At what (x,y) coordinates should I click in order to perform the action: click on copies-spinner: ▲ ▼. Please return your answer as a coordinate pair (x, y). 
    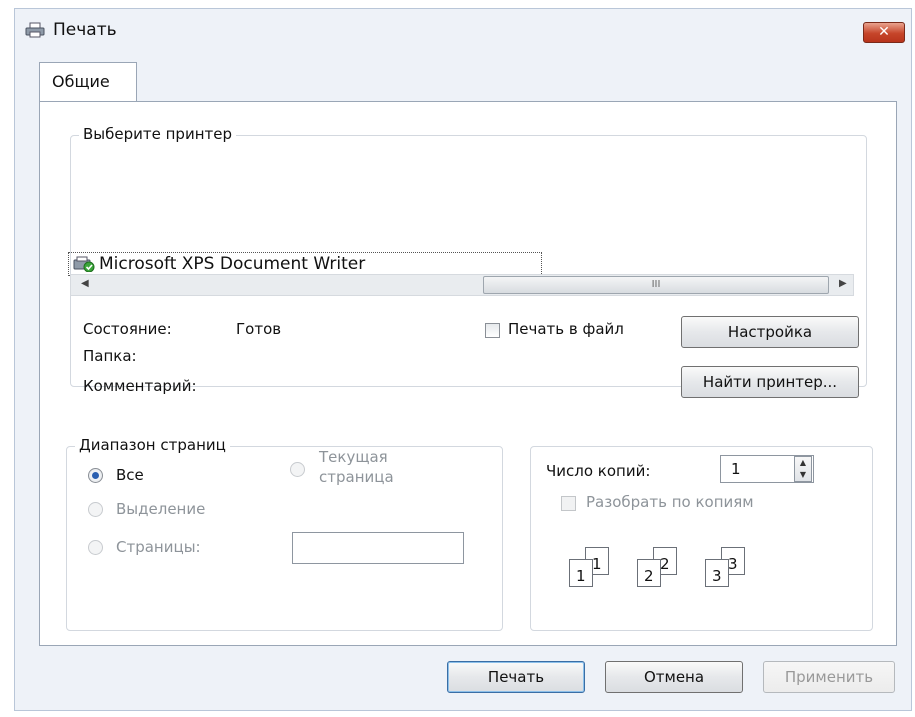
    Looking at the image, I should click on (803, 469).